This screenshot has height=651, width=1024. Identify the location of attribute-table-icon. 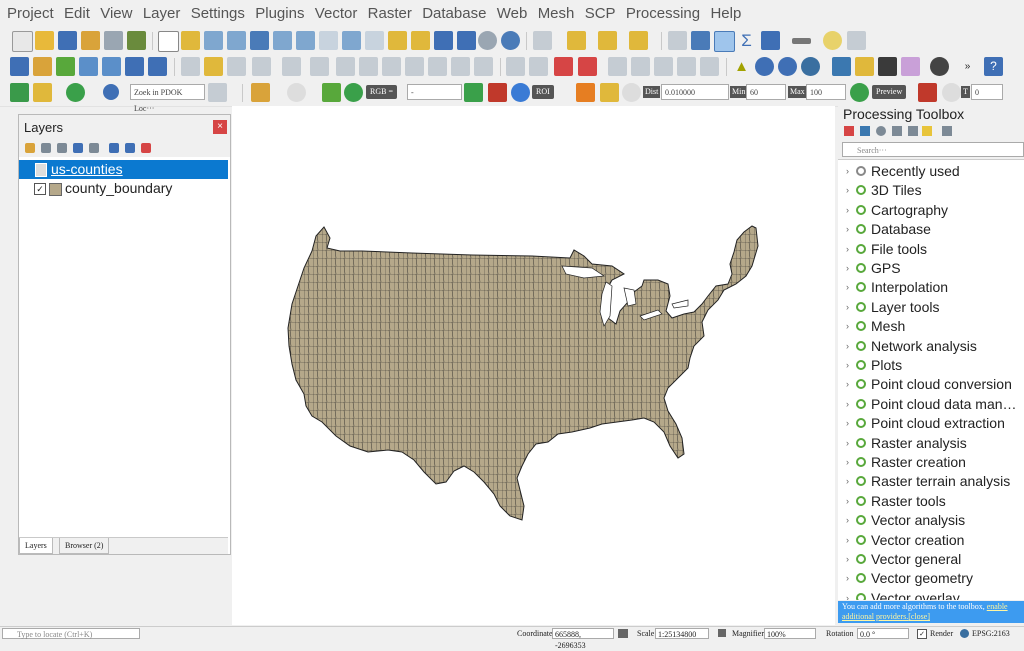
(700, 40).